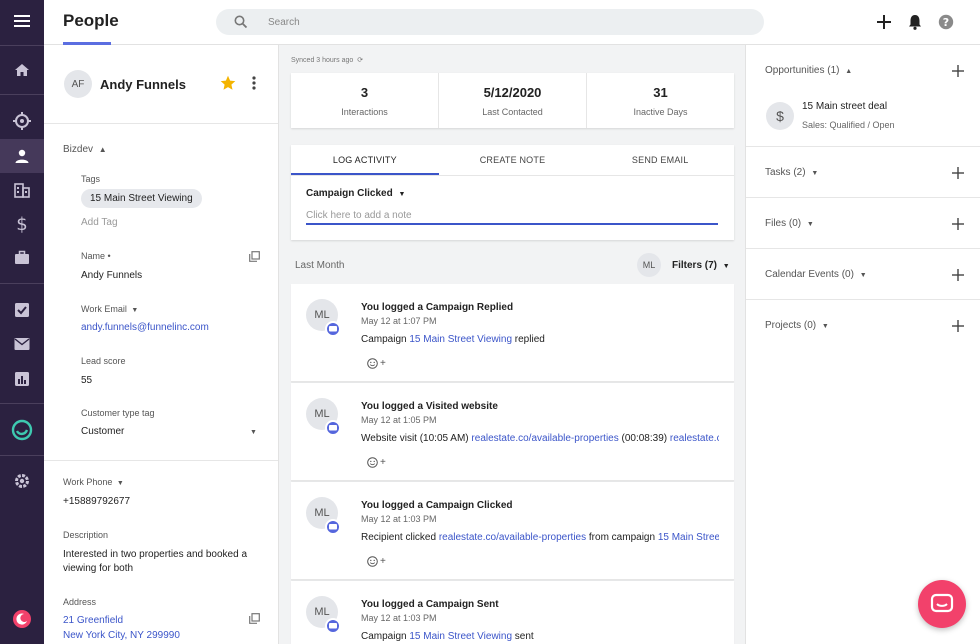 This screenshot has height=644, width=980. I want to click on section-toggle-bizdev: Bizdev ▲, so click(85, 149).